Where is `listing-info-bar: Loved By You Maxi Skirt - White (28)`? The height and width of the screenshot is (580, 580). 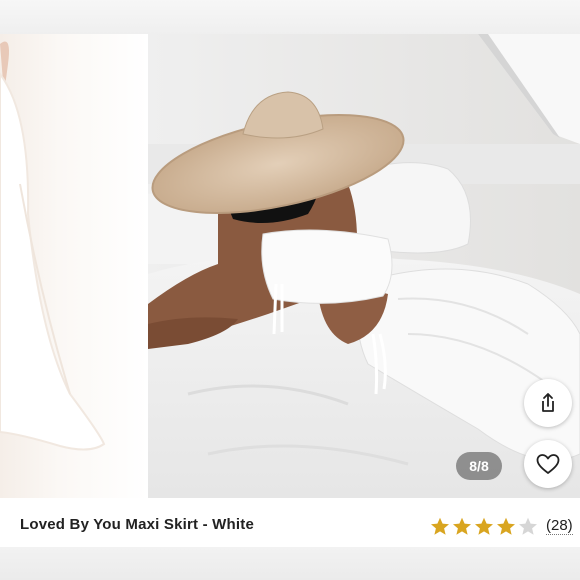
listing-info-bar: Loved By You Maxi Skirt - White (28) is located at coordinates (290, 522).